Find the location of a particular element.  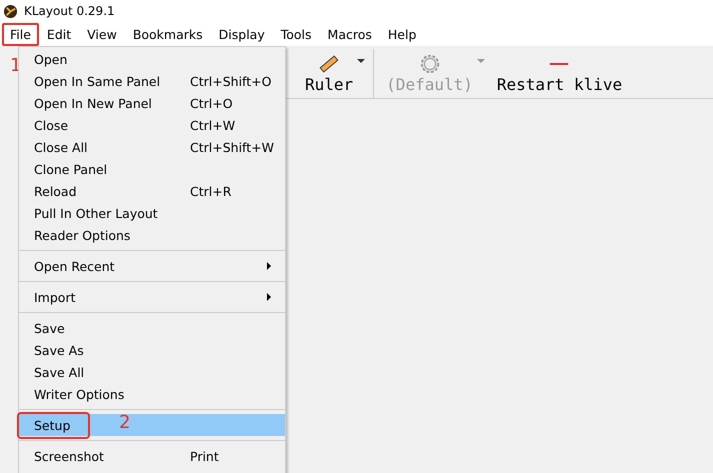

menu-item: Pull In Other Layout is located at coordinates (152, 213).